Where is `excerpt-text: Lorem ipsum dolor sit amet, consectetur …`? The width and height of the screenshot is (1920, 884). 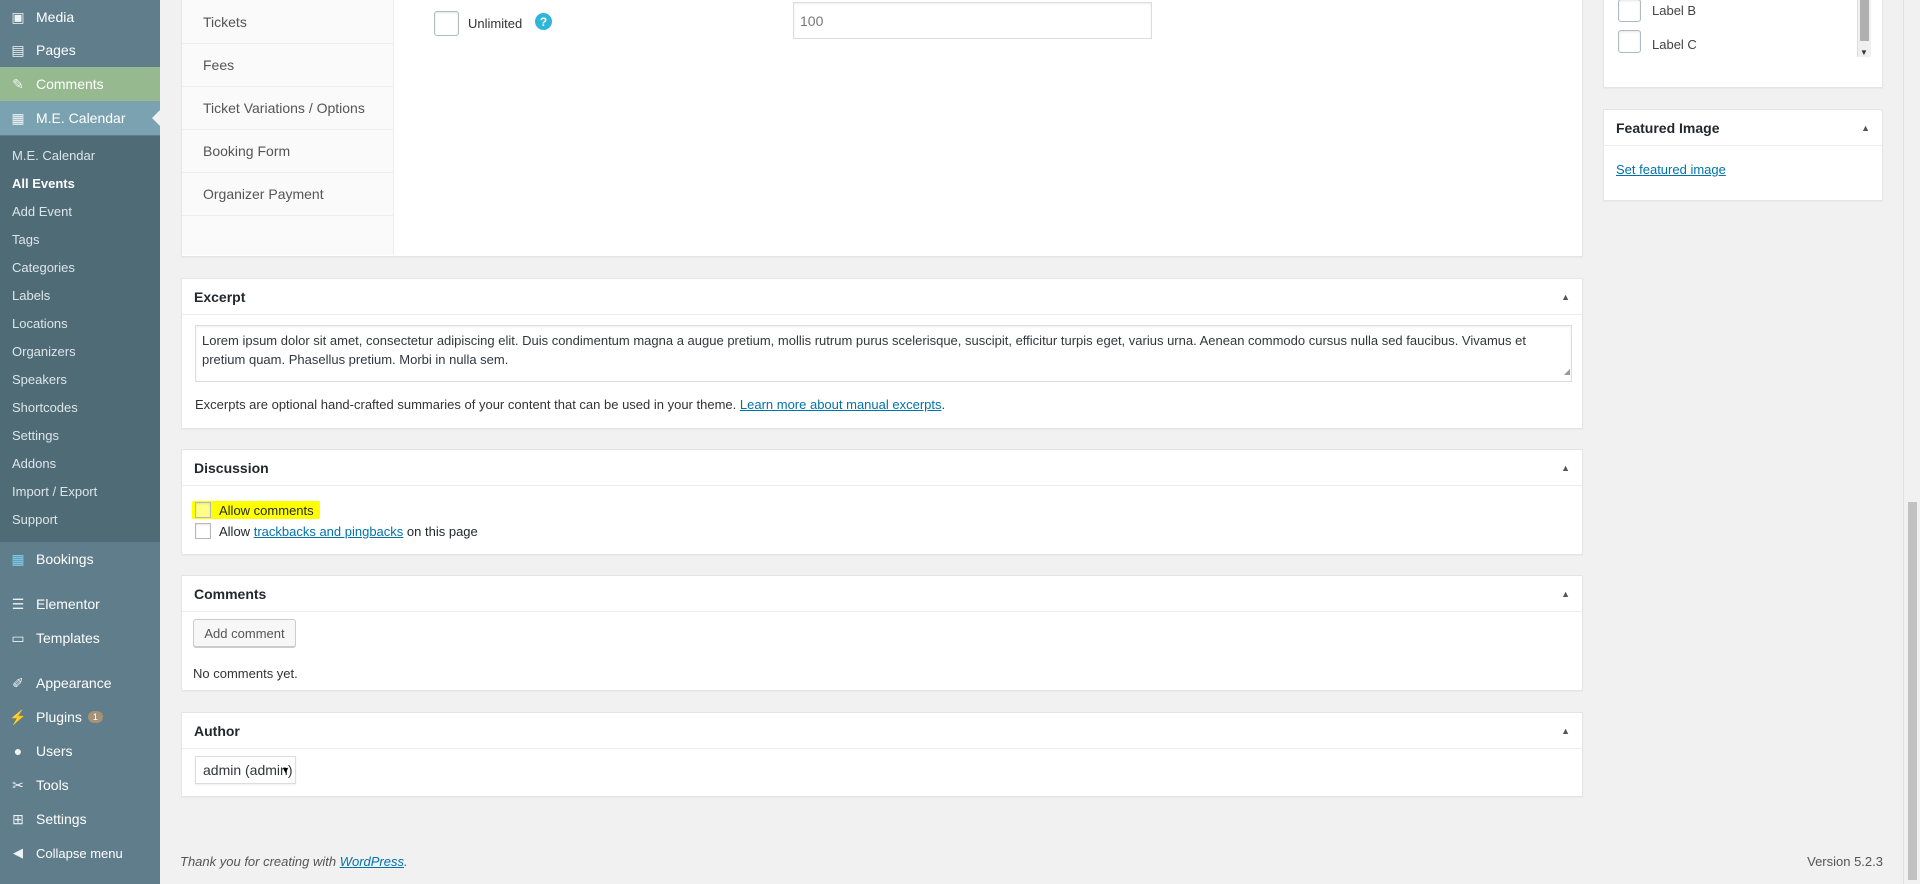 excerpt-text: Lorem ipsum dolor sit amet, consectetur … is located at coordinates (864, 350).